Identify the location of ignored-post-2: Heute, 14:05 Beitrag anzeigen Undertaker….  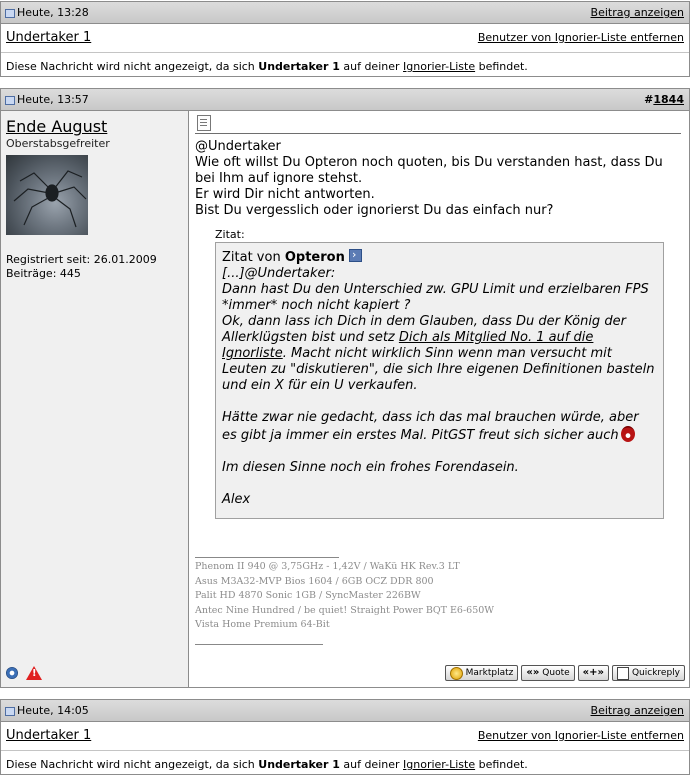
(345, 737).